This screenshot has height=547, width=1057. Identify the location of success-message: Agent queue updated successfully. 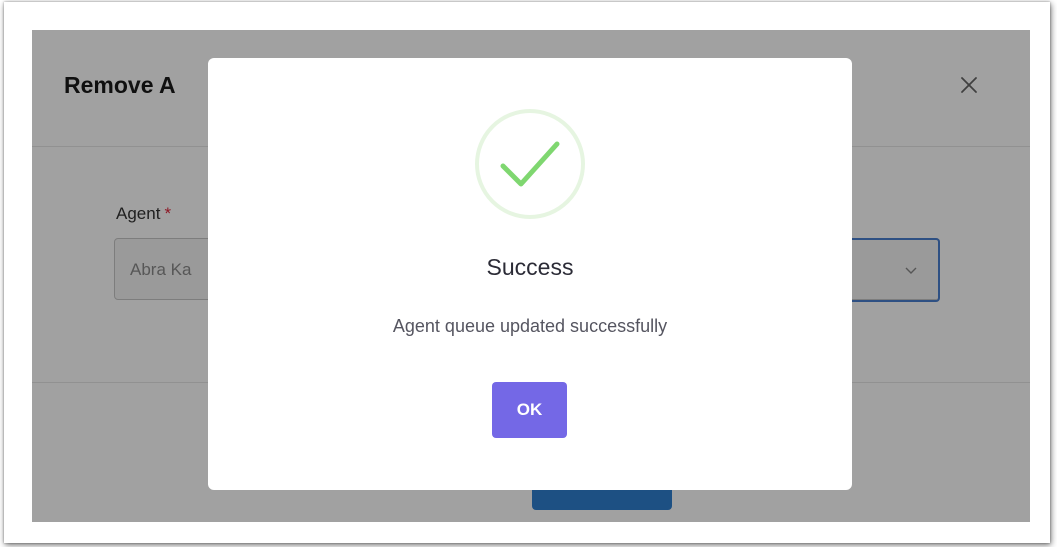
(530, 326).